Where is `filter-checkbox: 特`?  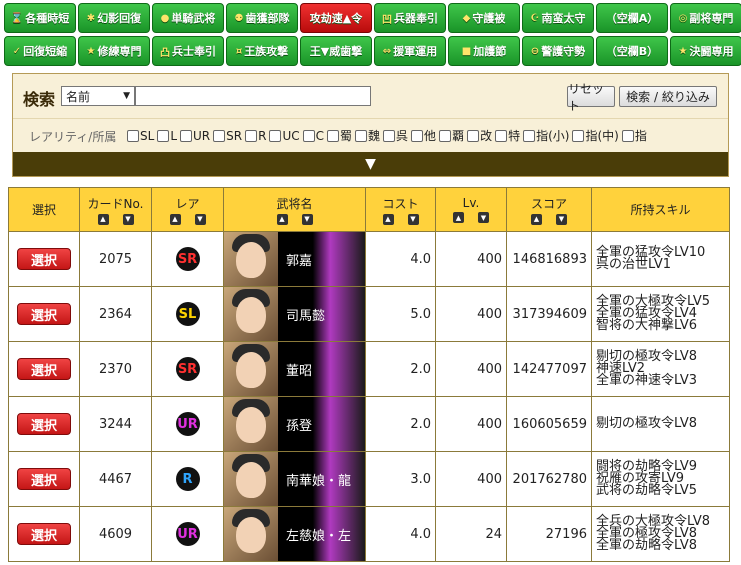
filter-checkbox: 特 is located at coordinates (507, 135).